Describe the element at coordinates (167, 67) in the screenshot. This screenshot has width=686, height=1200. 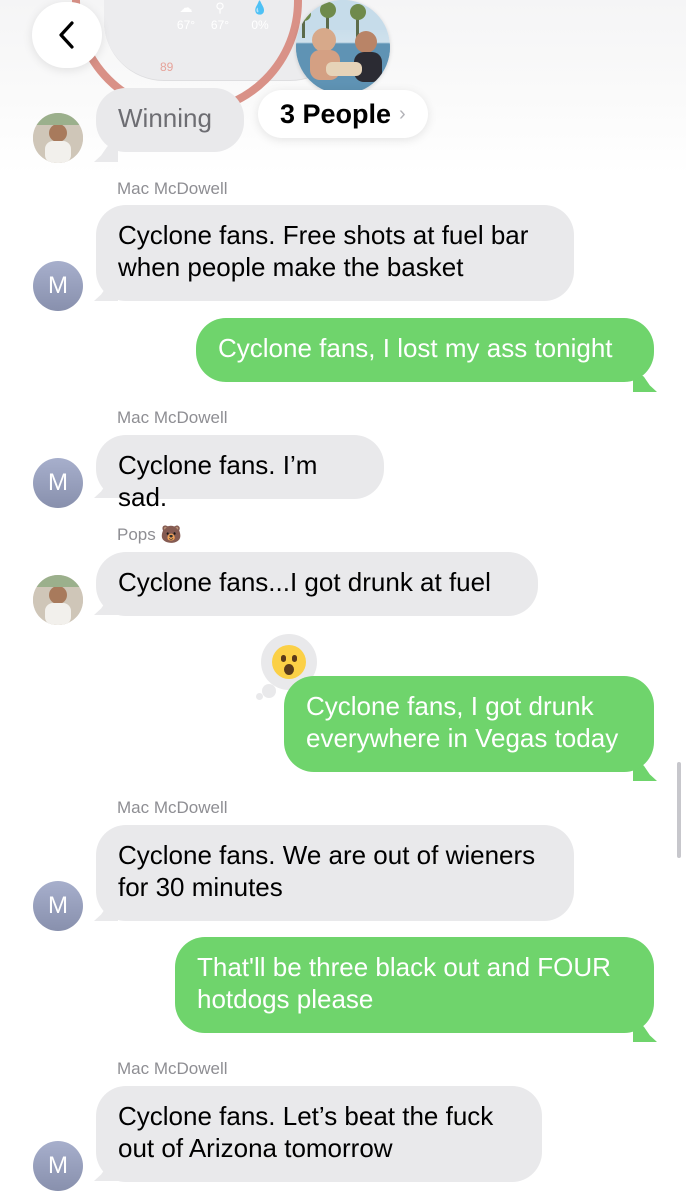
I see `ring-value: 89` at that location.